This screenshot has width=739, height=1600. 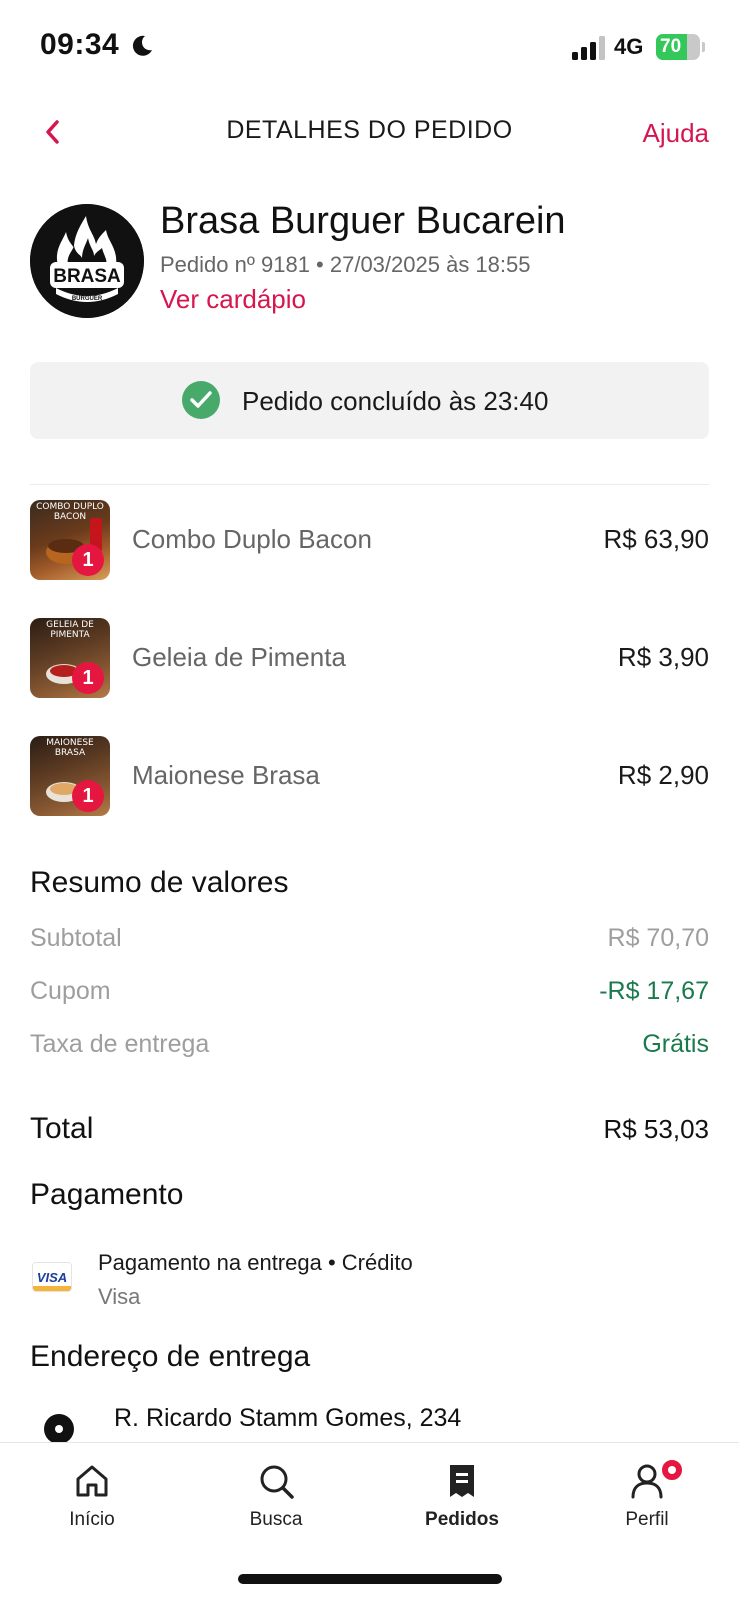 I want to click on home-indicator, so click(x=370, y=1579).